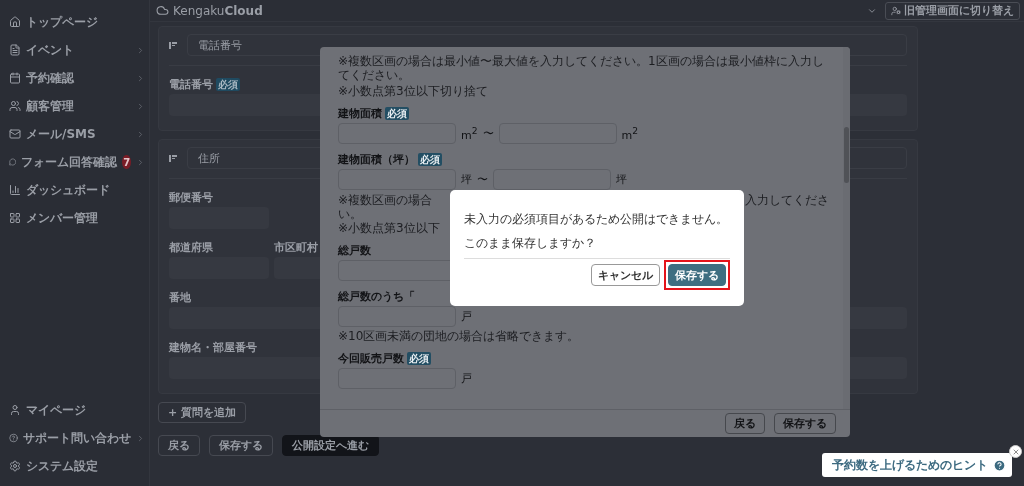 Image resolution: width=1024 pixels, height=486 pixels. What do you see at coordinates (360, 113) in the screenshot?
I see `field-label: 建物面積` at bounding box center [360, 113].